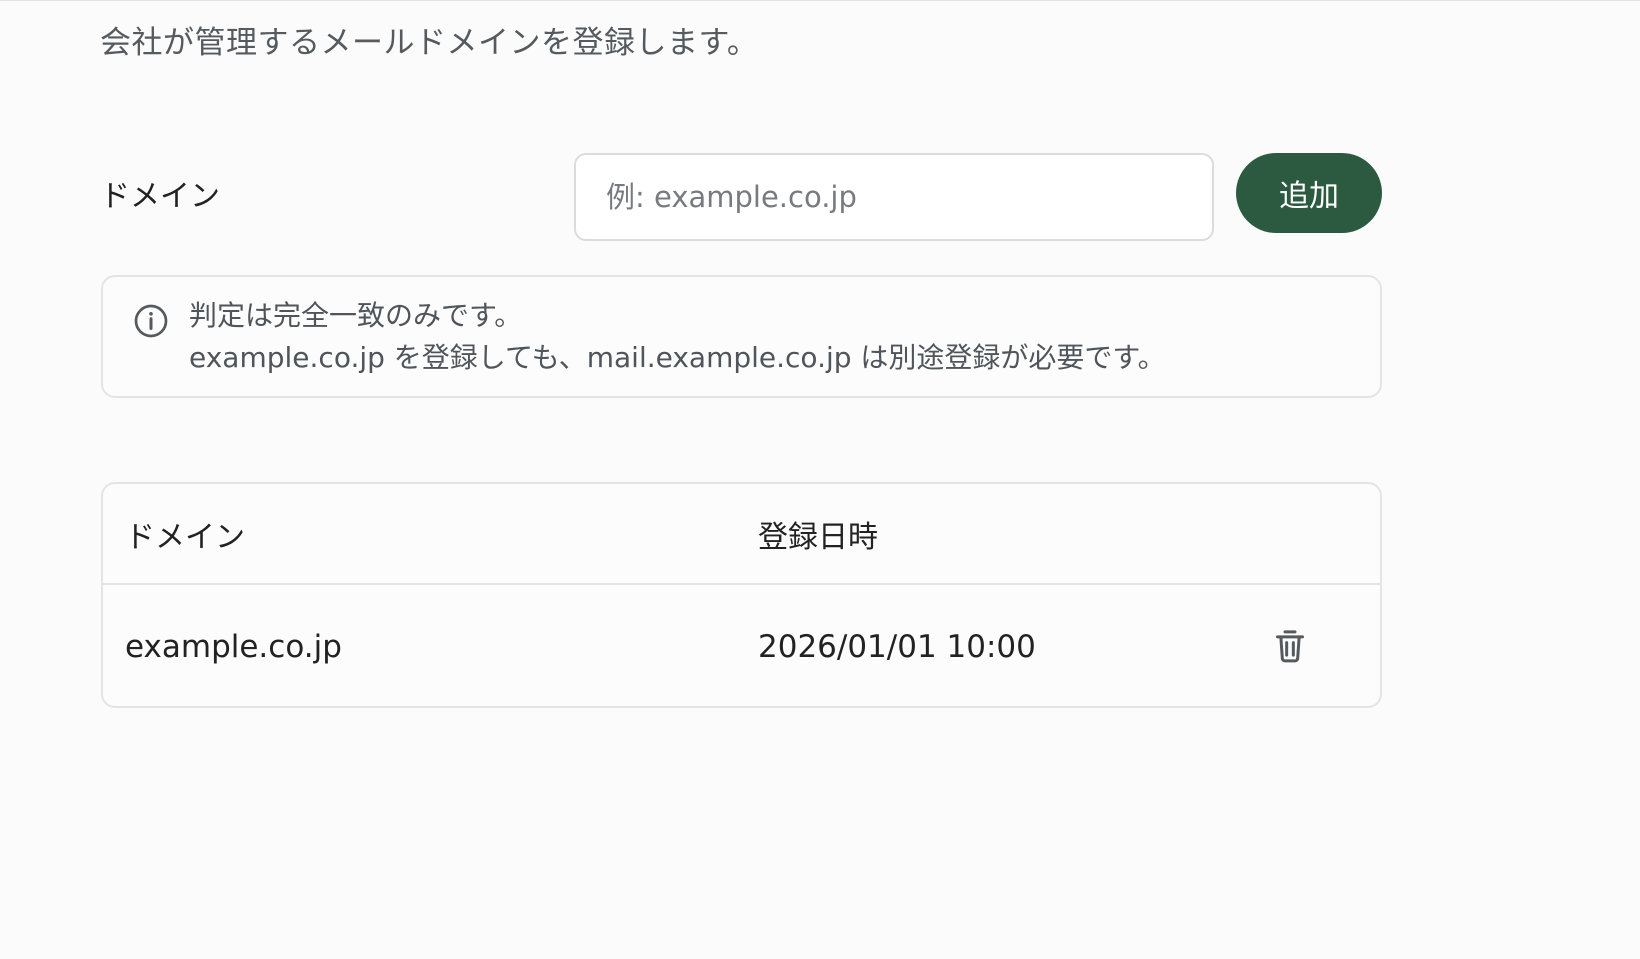 The image size is (1640, 959). Describe the element at coordinates (233, 647) in the screenshot. I see `row-domain: example.co.jp` at that location.